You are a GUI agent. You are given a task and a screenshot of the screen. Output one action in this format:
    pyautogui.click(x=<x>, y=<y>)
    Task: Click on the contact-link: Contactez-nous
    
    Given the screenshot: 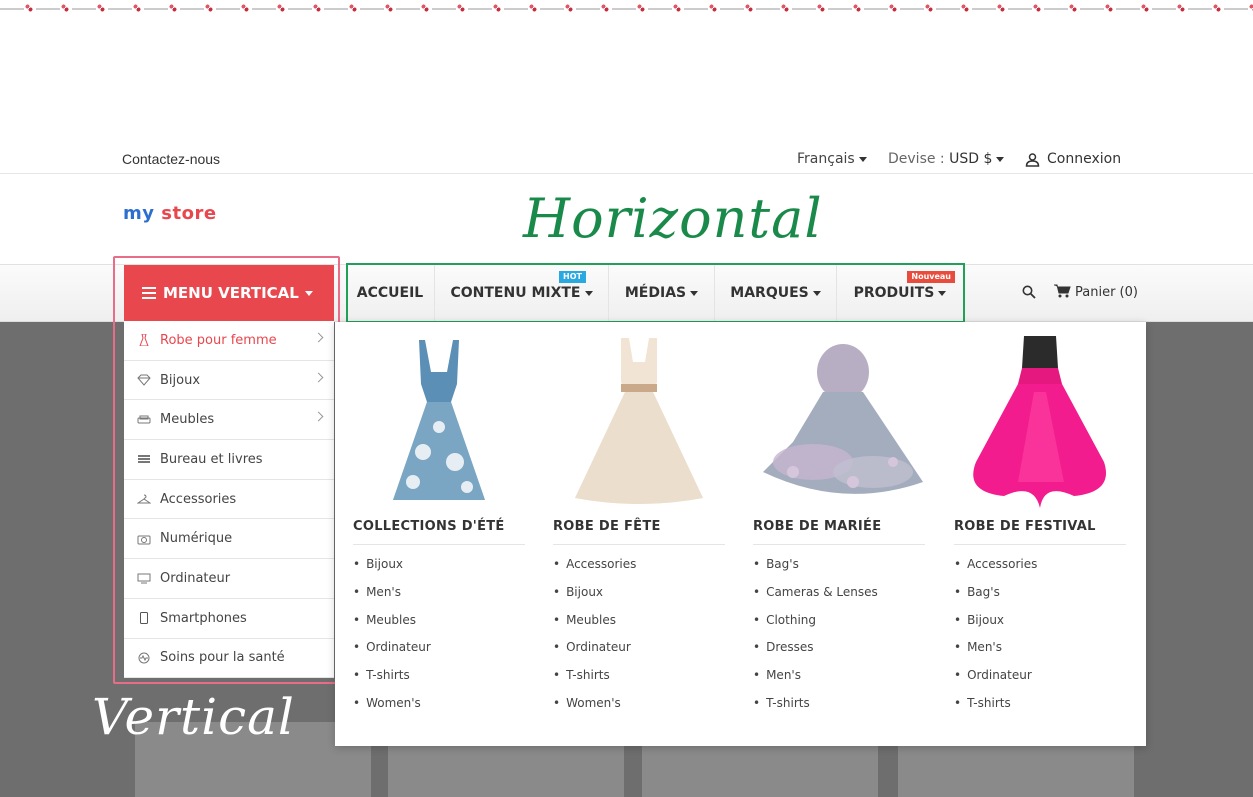 What is the action you would take?
    pyautogui.click(x=171, y=159)
    